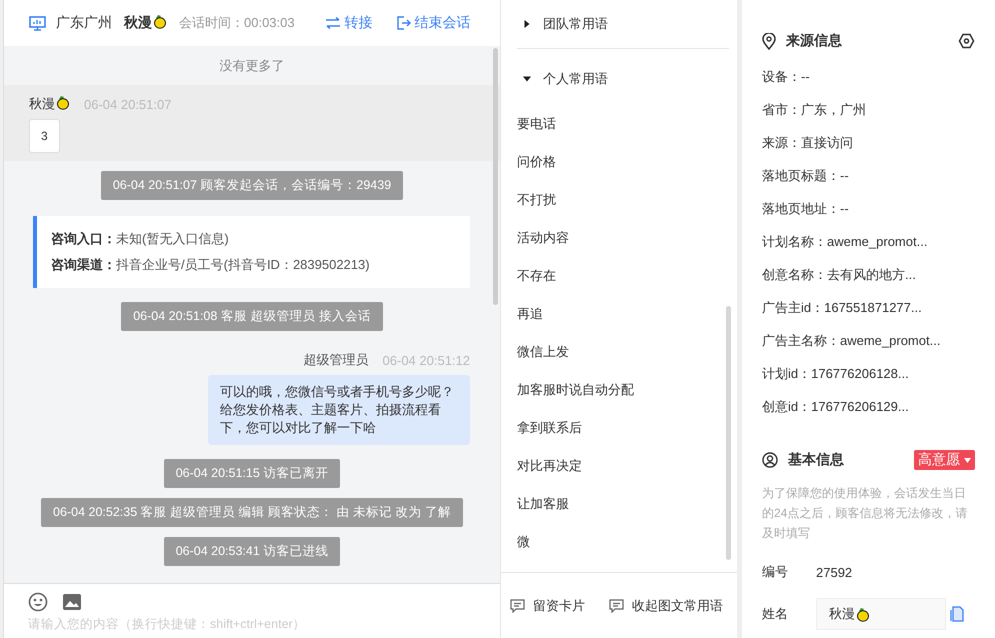 The image size is (995, 638). I want to click on system-event: 06-04 20:52:35 客服 超级管理员 编辑 顾客状态： 由 未标记 改为 了解, so click(252, 512).